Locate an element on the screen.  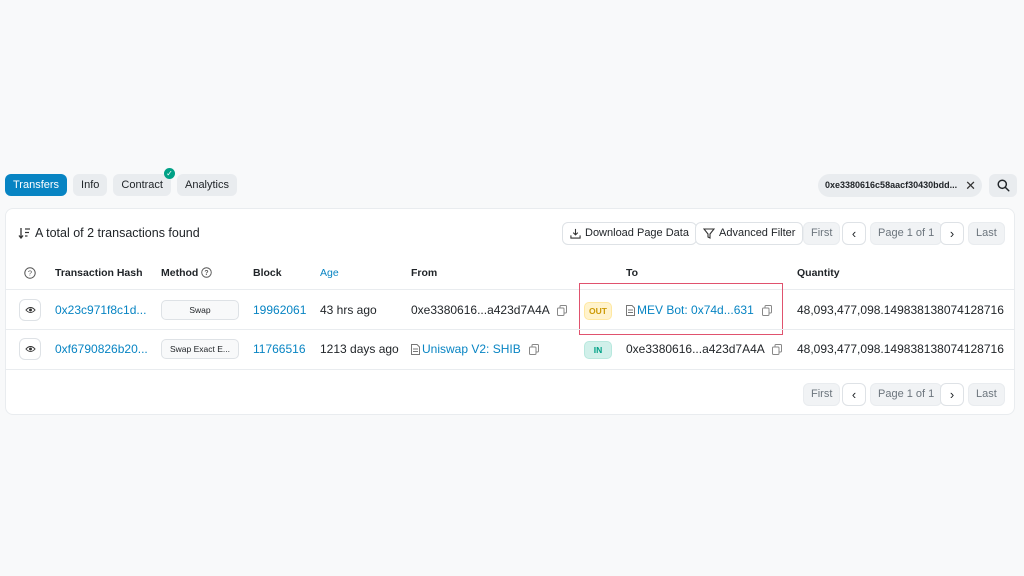
column-age: Age is located at coordinates (329, 273).